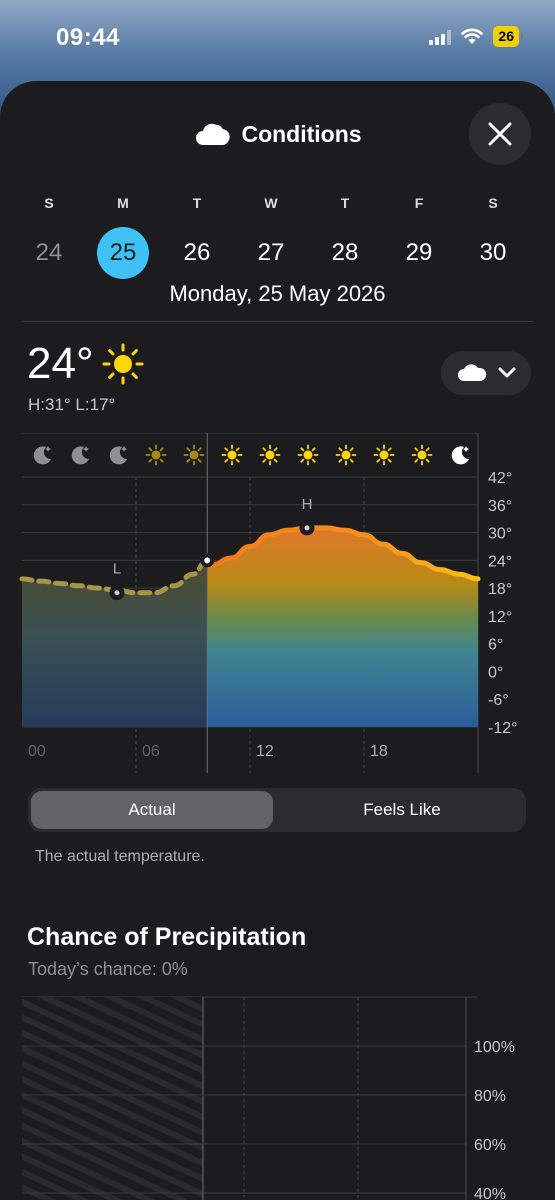 The image size is (555, 1200). I want to click on day-30: S 30, so click(493, 237).